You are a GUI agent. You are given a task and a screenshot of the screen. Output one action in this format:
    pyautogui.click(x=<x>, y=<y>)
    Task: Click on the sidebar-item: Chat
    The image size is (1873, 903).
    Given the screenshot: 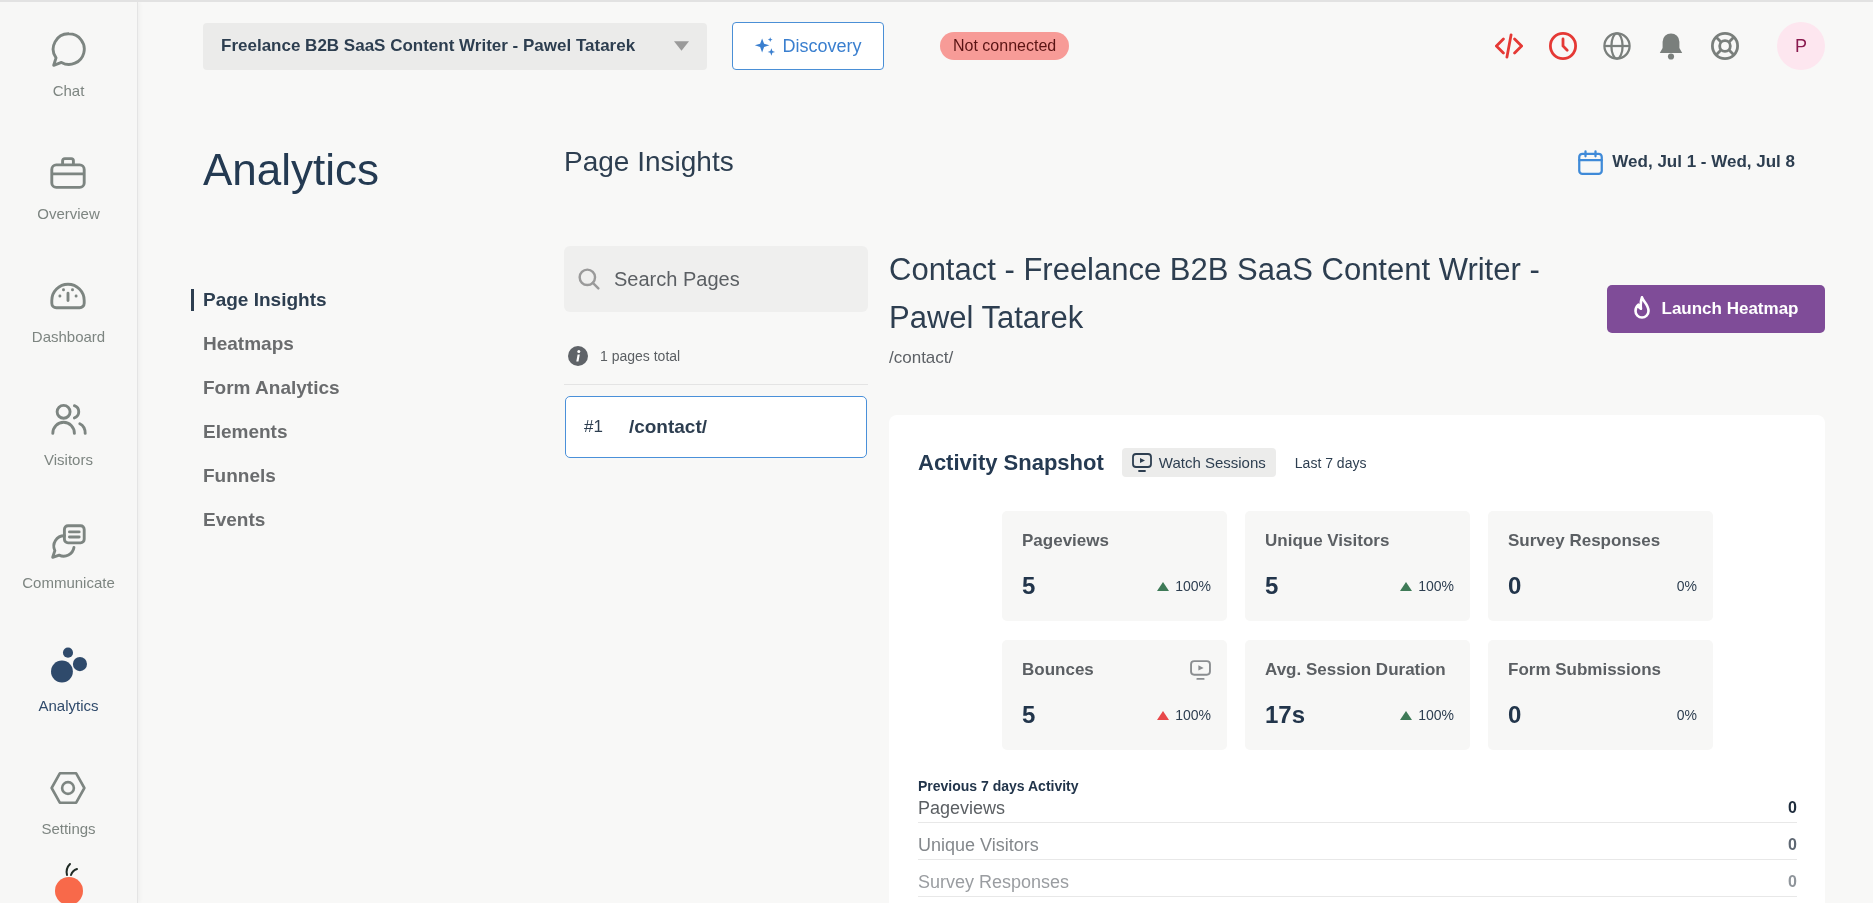 What is the action you would take?
    pyautogui.click(x=68, y=65)
    